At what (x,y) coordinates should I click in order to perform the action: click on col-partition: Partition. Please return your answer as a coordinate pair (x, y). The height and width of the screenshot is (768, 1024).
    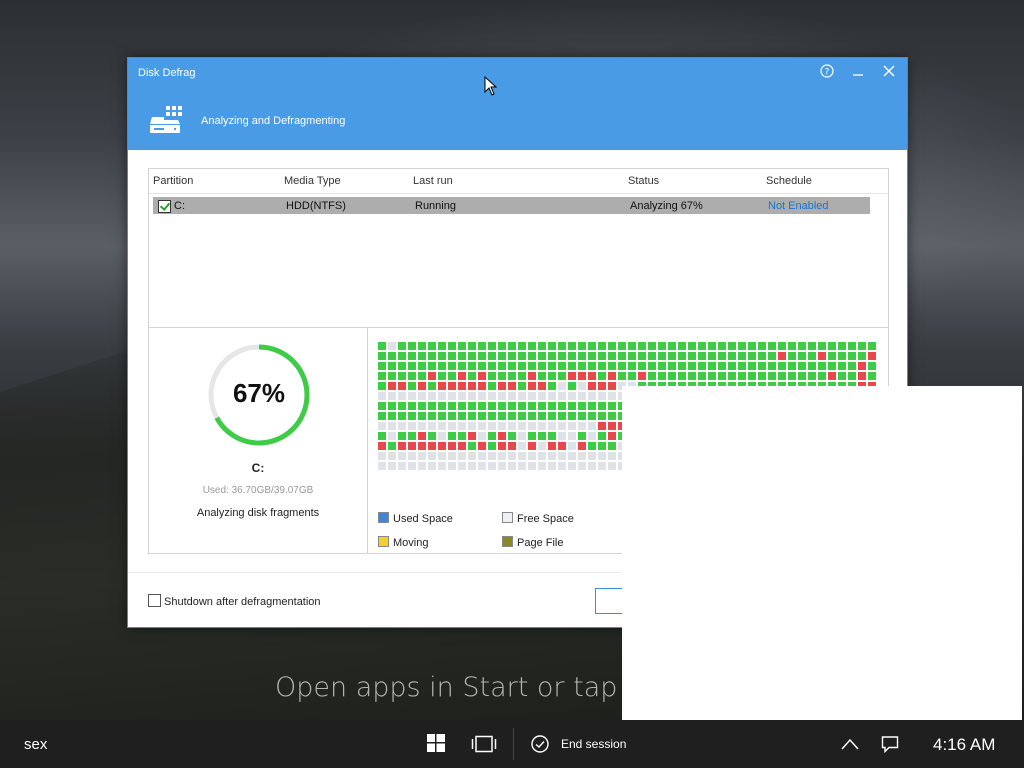
    Looking at the image, I should click on (173, 181).